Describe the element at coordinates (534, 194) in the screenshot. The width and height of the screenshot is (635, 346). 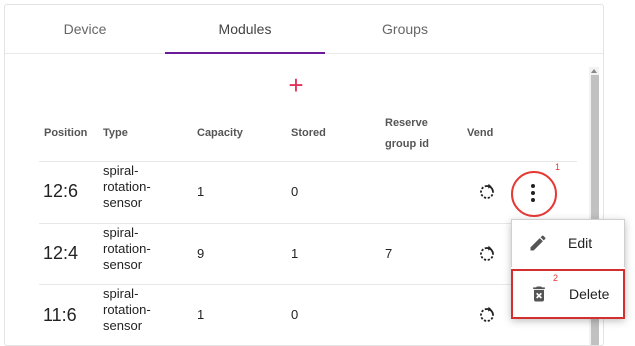
I see `annotation-highlight-circle` at that location.